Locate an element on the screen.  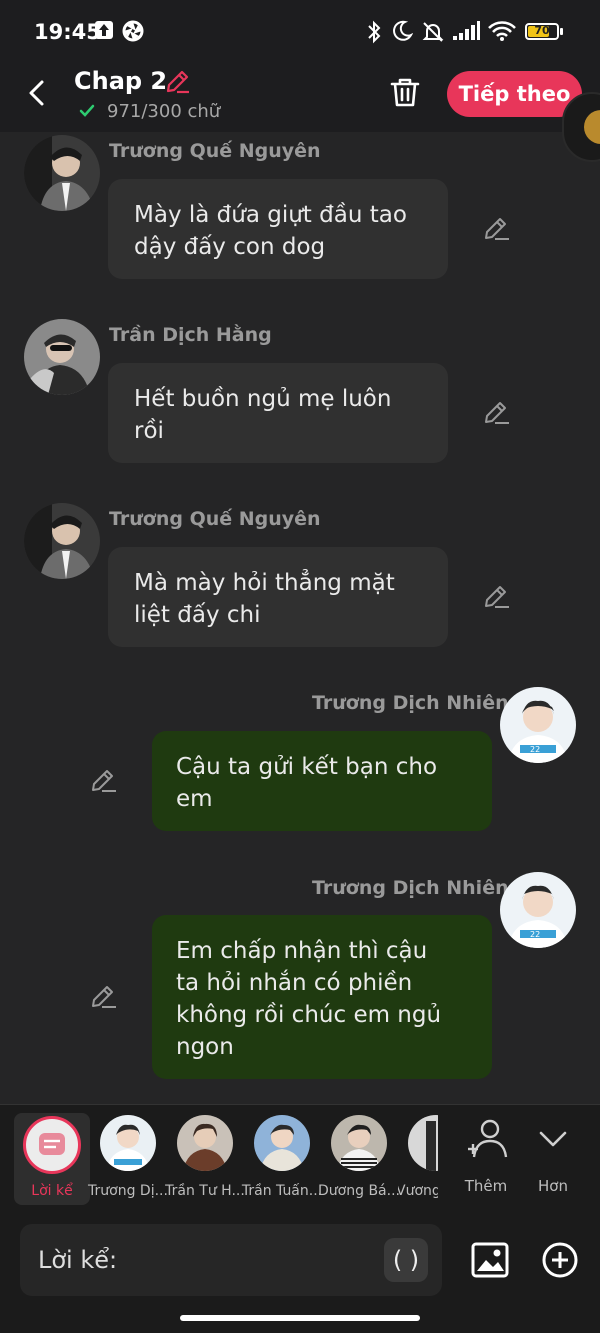
narration-icon is located at coordinates (52, 1145).